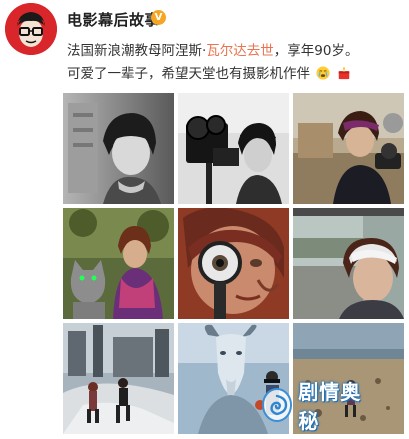 This screenshot has height=439, width=409. I want to click on photo-portrait-bw, so click(118, 148).